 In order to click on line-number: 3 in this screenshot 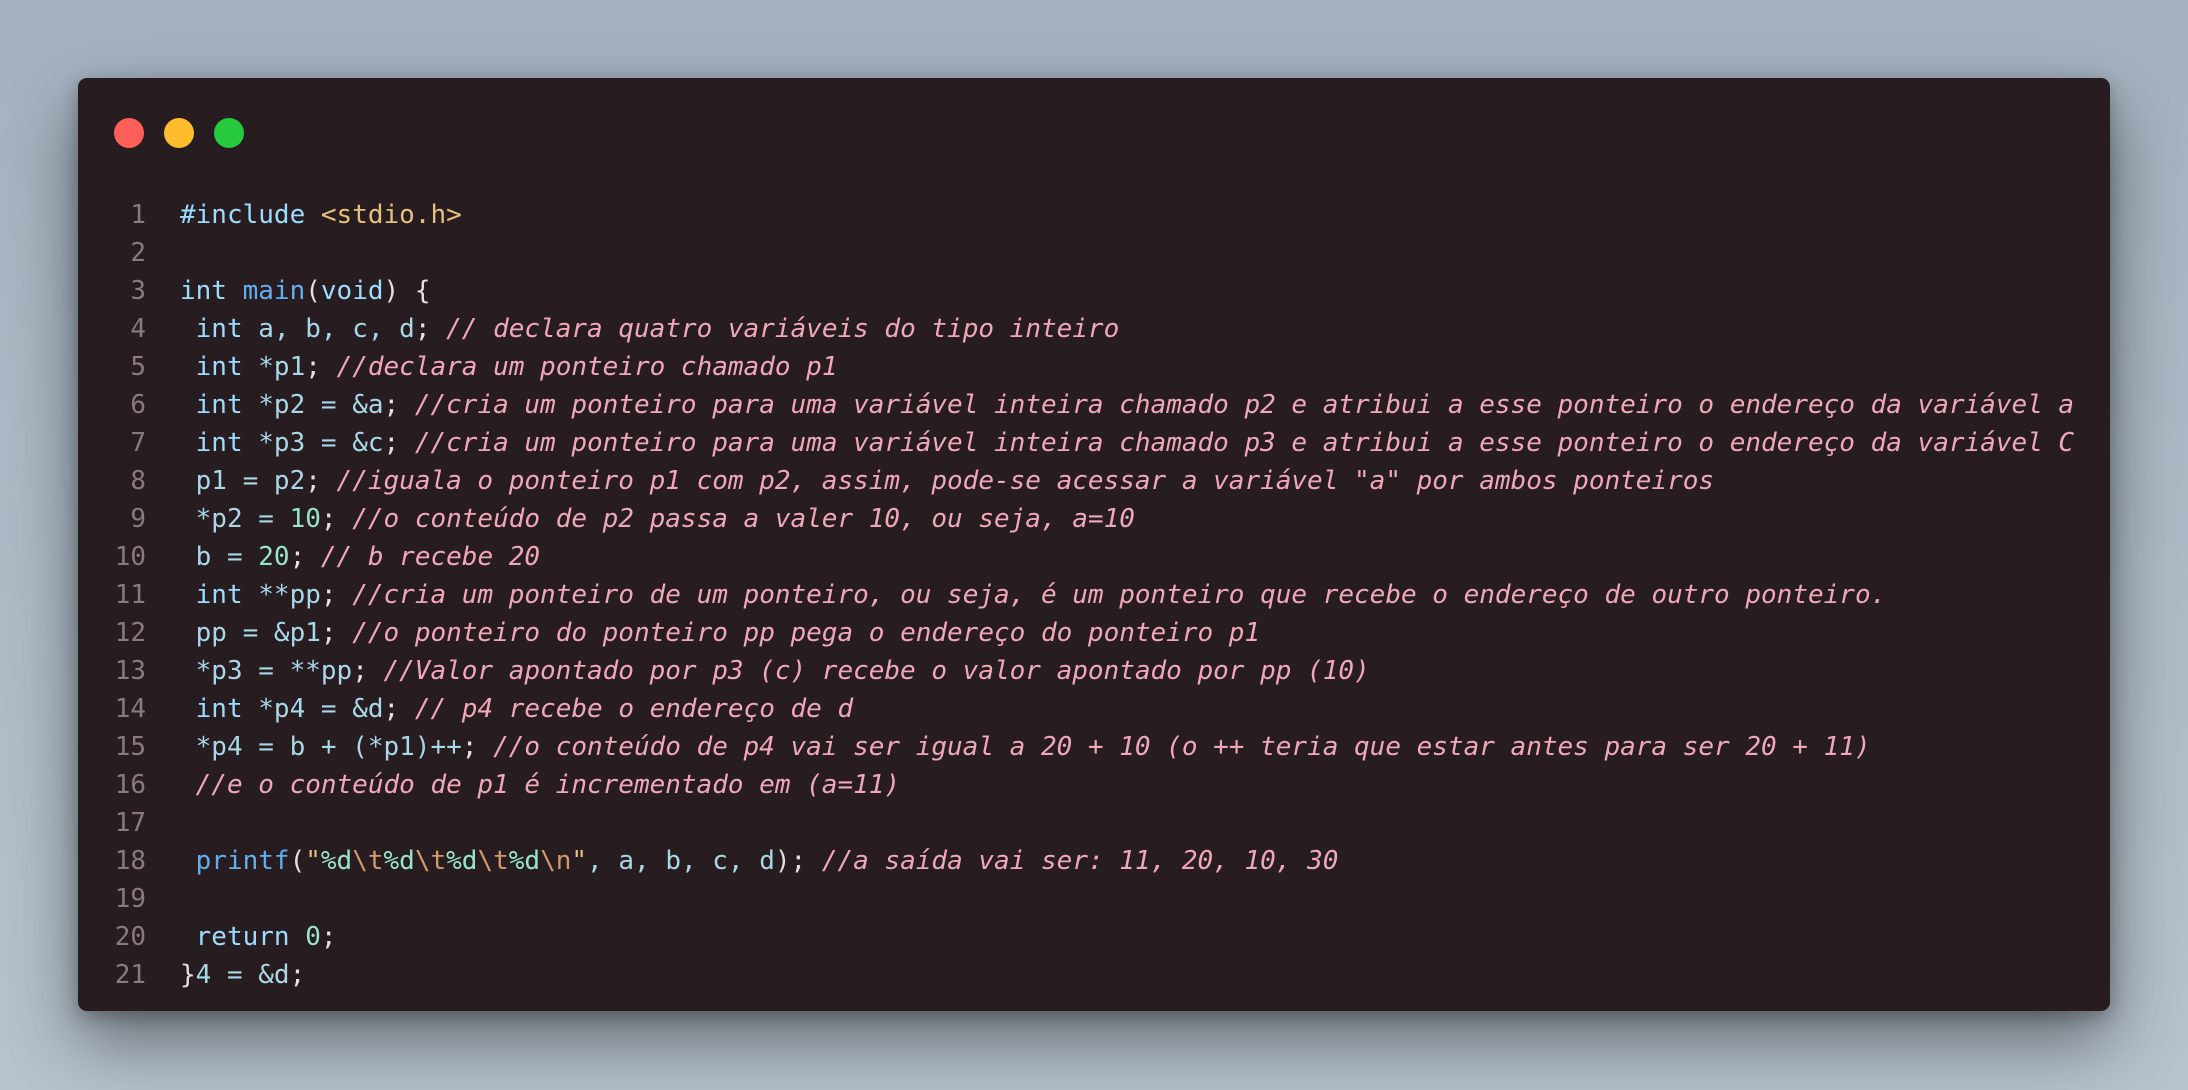, I will do `click(138, 291)`.